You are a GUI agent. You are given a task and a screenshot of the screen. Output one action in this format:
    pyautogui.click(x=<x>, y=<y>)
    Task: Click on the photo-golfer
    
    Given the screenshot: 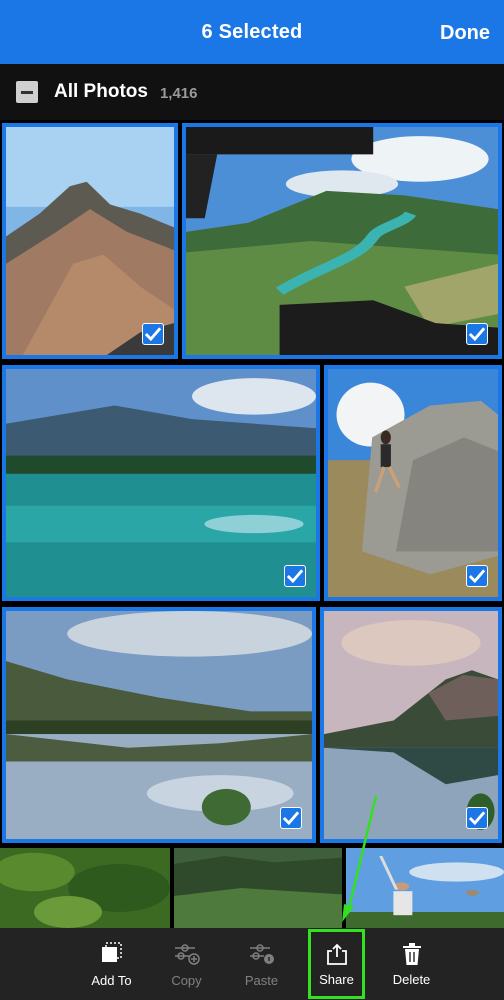 What is the action you would take?
    pyautogui.click(x=425, y=888)
    